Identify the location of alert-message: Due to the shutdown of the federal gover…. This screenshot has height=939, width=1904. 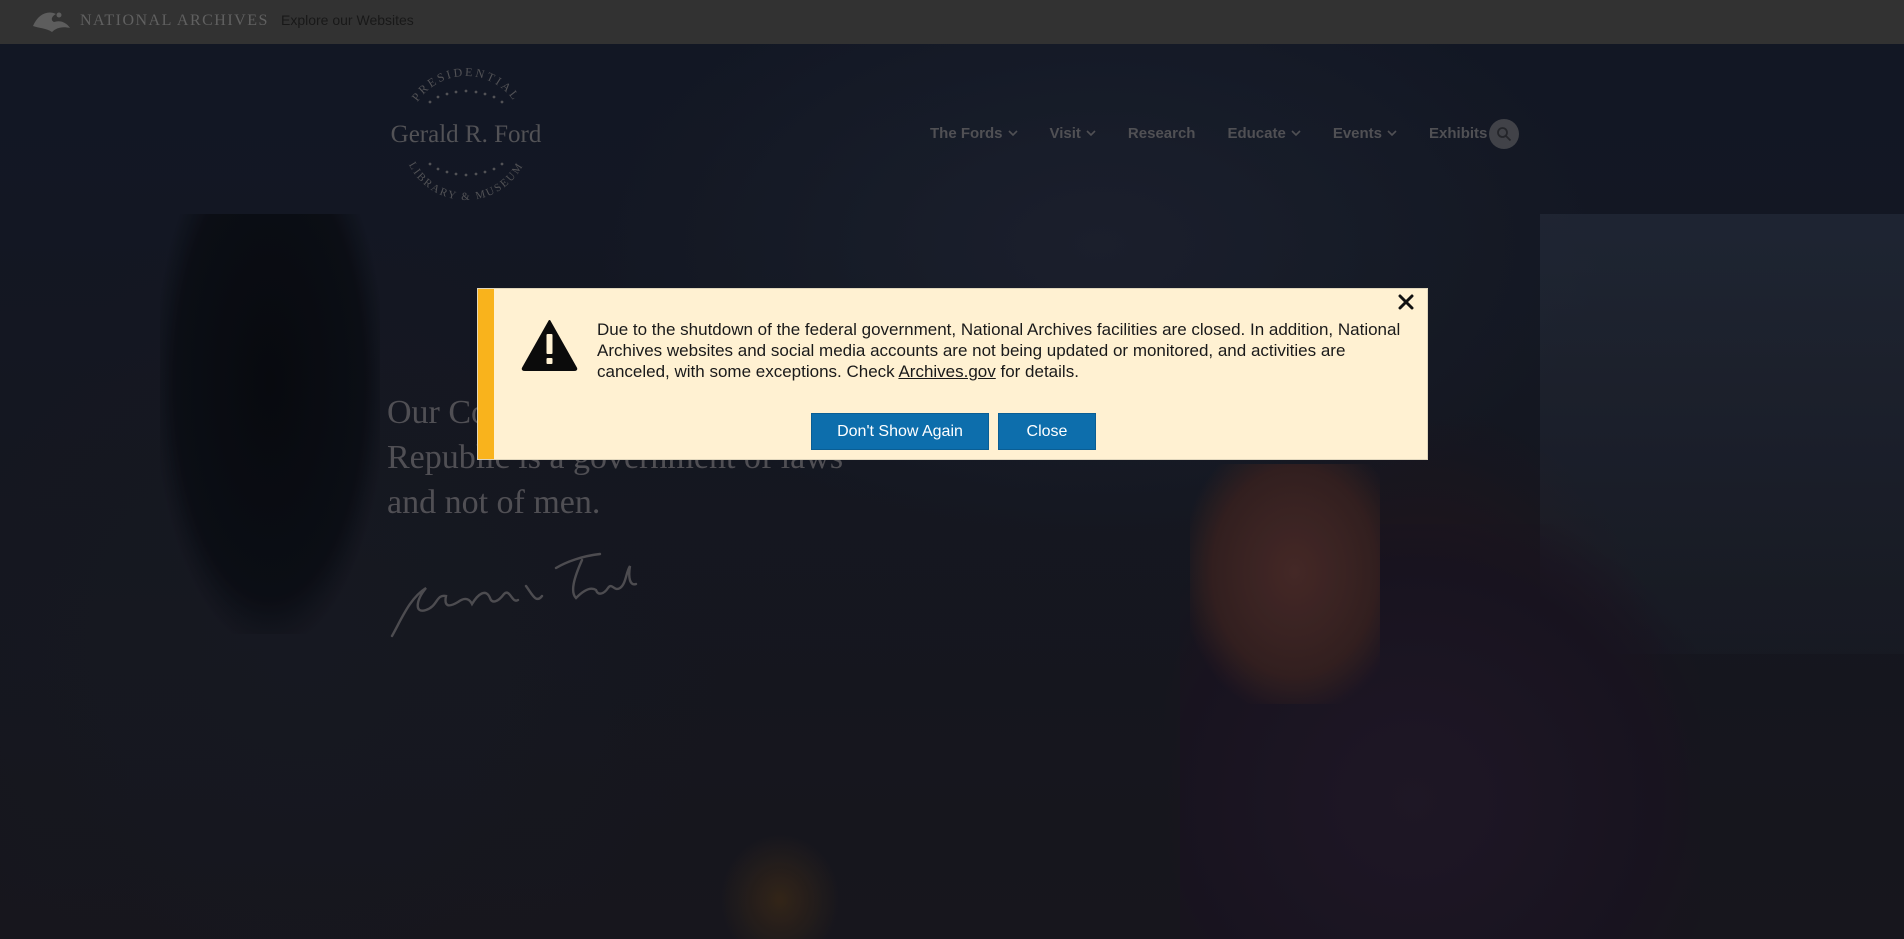
(1002, 350).